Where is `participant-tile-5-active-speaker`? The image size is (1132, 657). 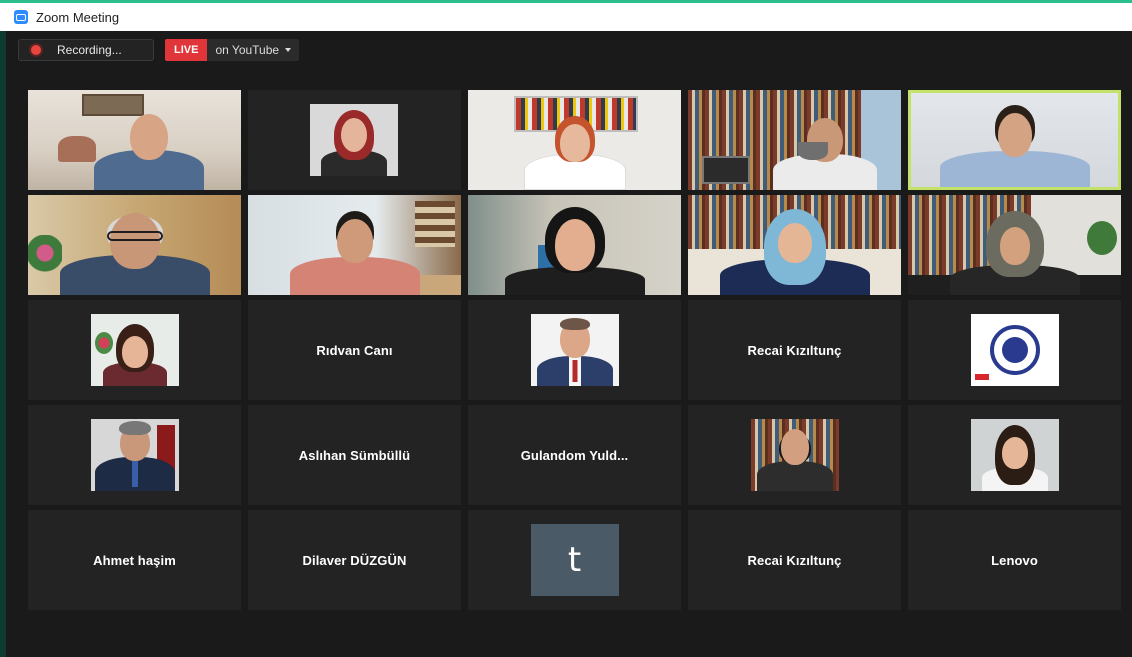
participant-tile-5-active-speaker is located at coordinates (1014, 140).